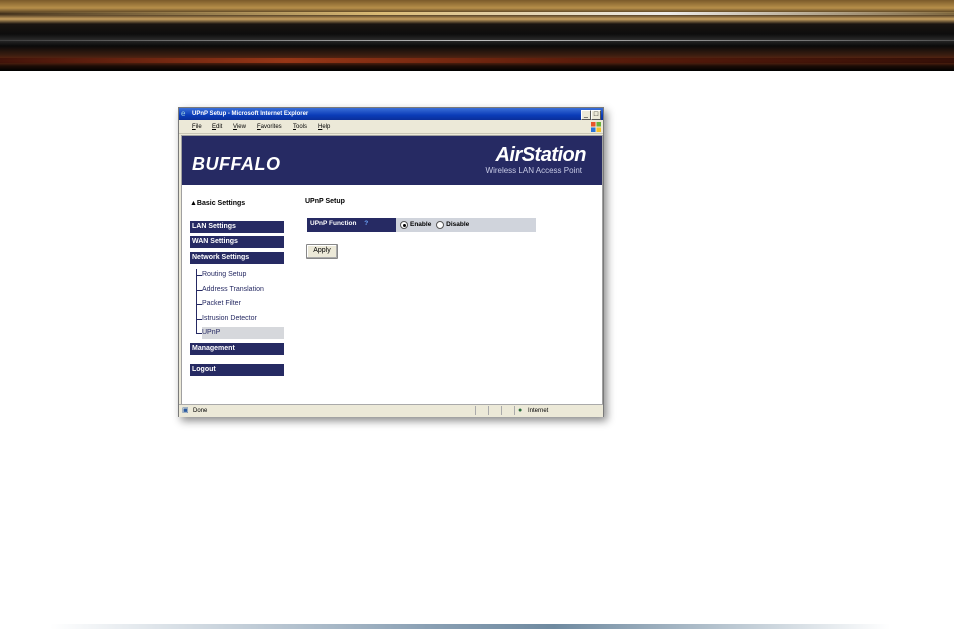 This screenshot has height=629, width=954. I want to click on menu-view: View, so click(239, 127).